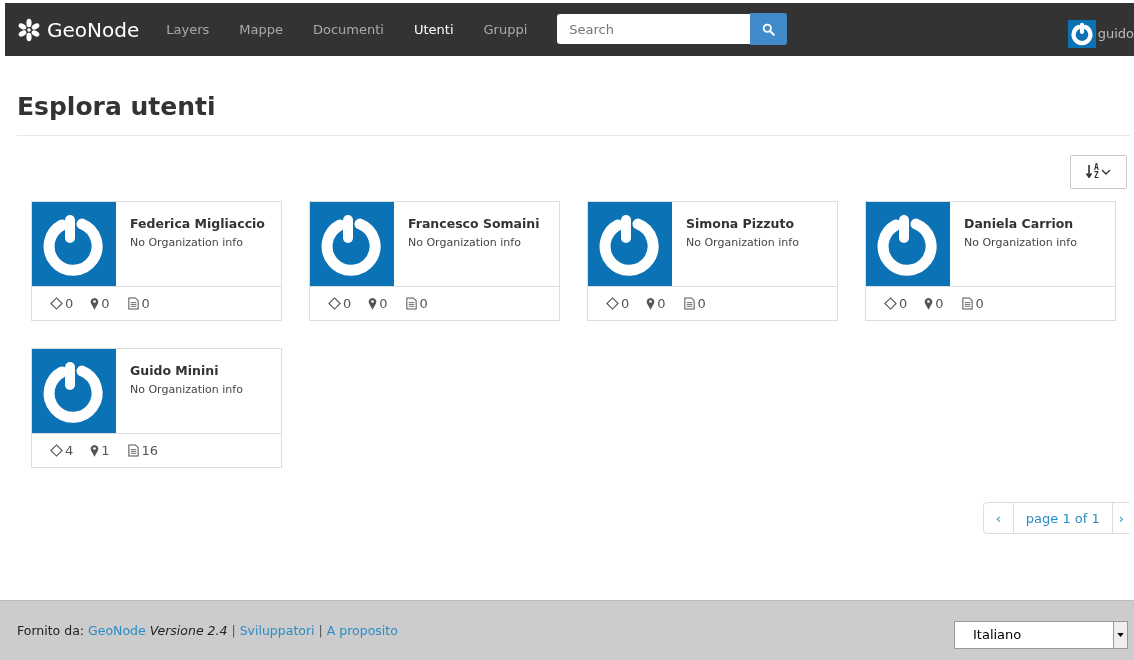 The image size is (1134, 660). I want to click on document-count: 16, so click(150, 450).